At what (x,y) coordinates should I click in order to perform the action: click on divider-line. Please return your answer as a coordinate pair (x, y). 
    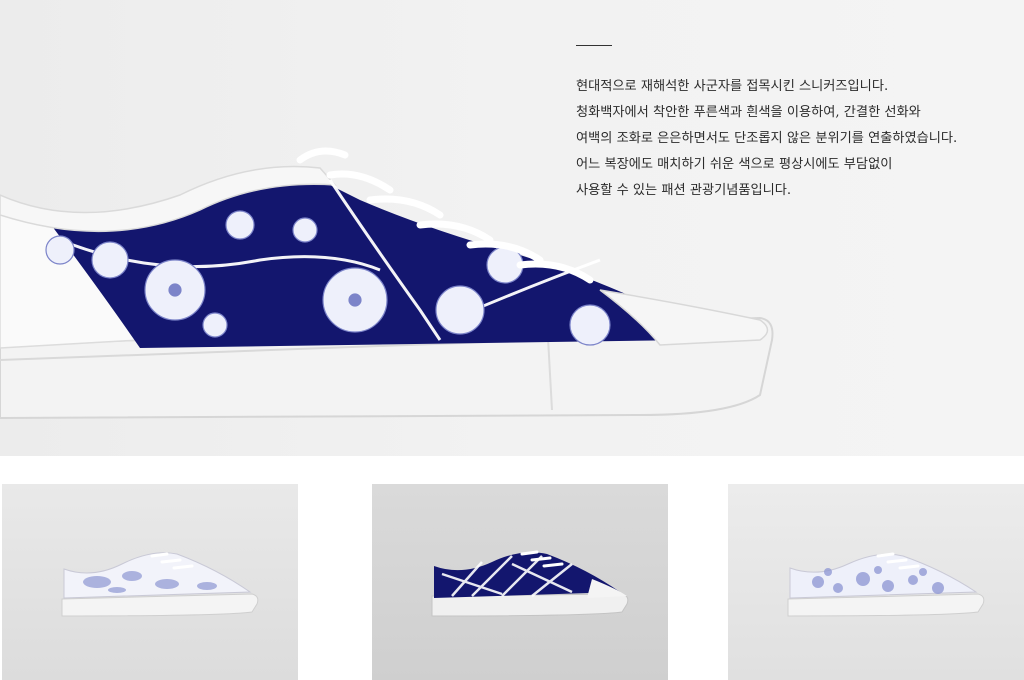
    Looking at the image, I should click on (594, 45).